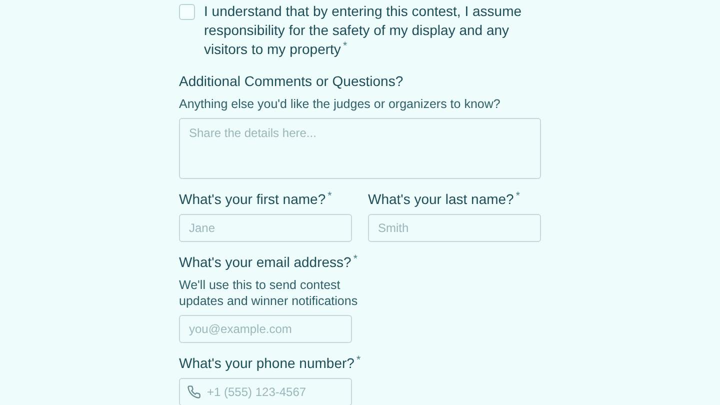  I want to click on help-text: Anything else you'd like the judges or organizers to know?, so click(340, 104).